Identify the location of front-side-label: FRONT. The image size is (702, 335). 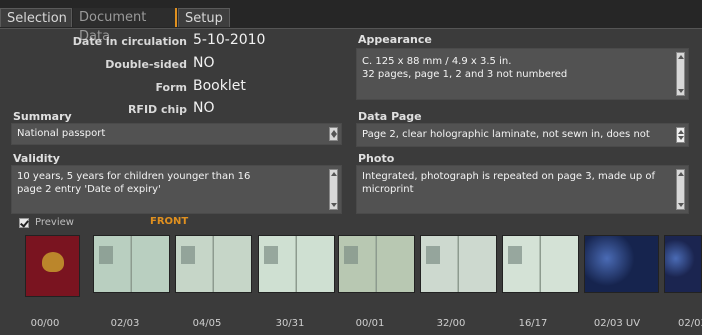
(169, 221).